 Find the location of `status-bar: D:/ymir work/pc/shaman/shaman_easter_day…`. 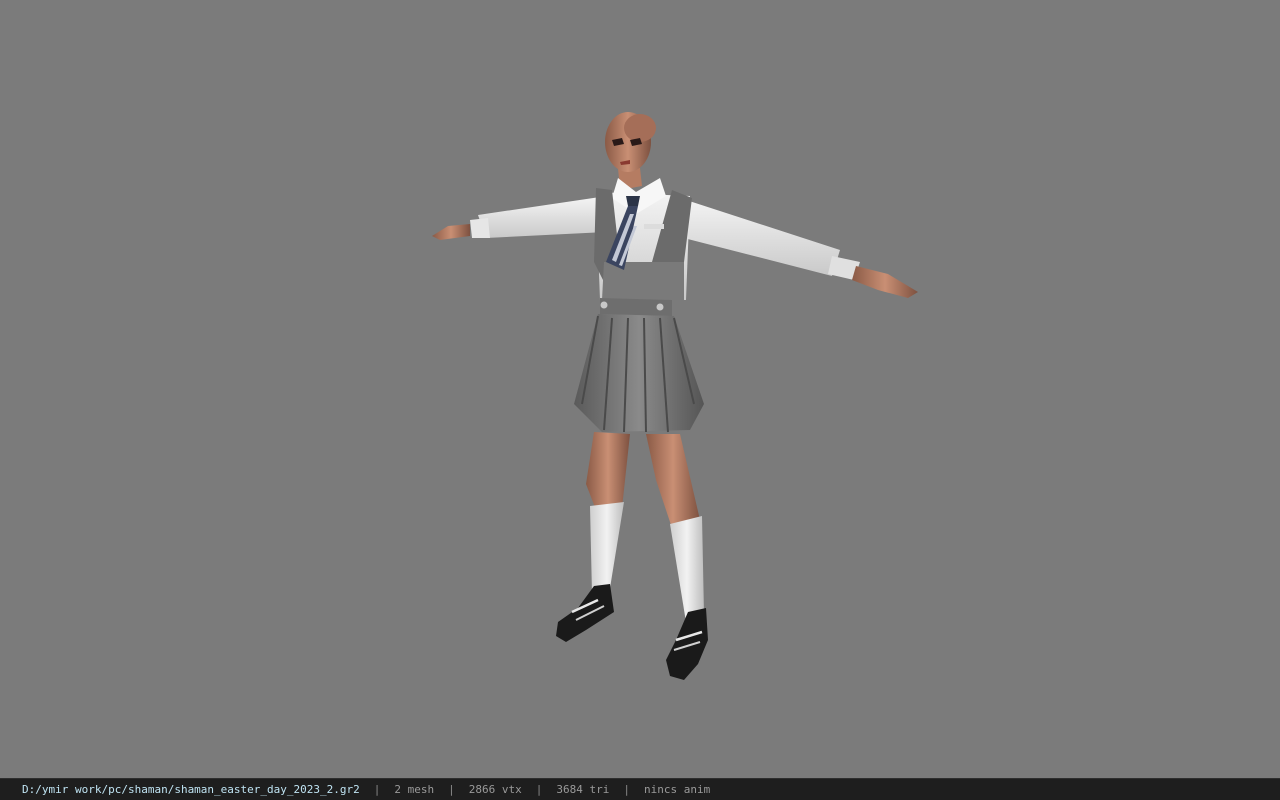

status-bar: D:/ymir work/pc/shaman/shaman_easter_day… is located at coordinates (640, 789).